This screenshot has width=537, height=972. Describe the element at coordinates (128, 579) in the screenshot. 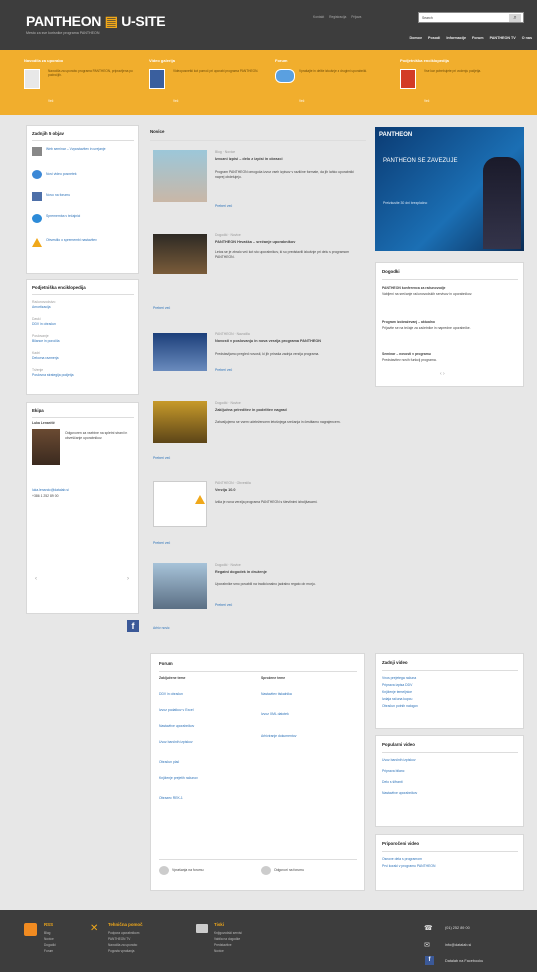

I see `slider-next-button: ›` at that location.